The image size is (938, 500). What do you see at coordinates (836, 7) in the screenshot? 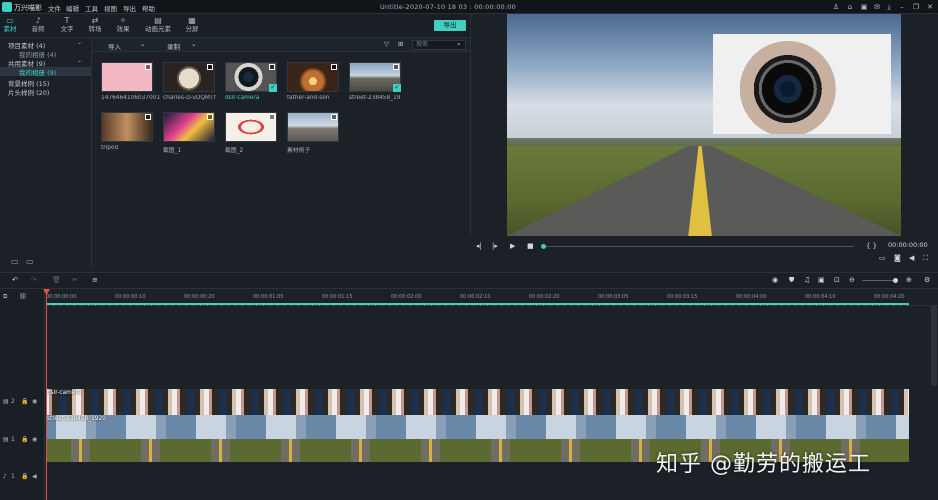
I see `account-icon: ♙` at bounding box center [836, 7].